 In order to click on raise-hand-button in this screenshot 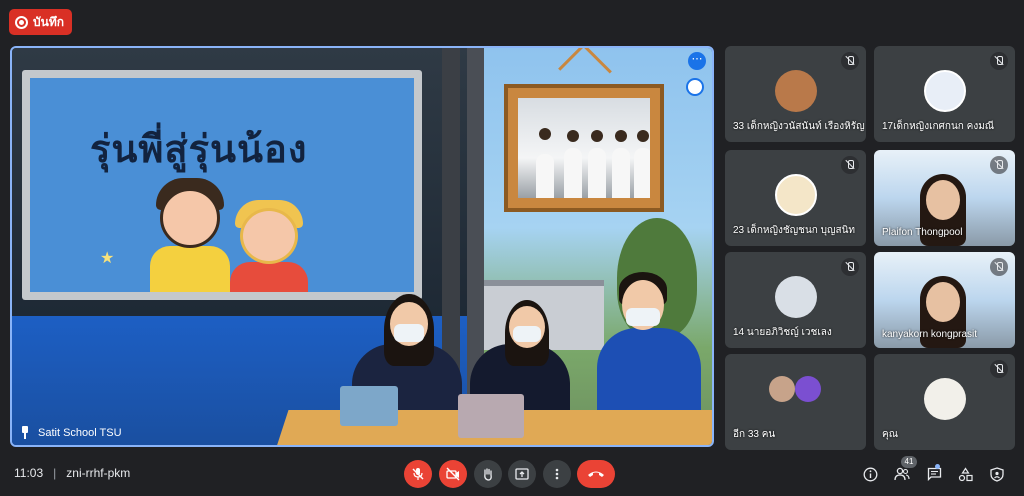, I will do `click(488, 474)`.